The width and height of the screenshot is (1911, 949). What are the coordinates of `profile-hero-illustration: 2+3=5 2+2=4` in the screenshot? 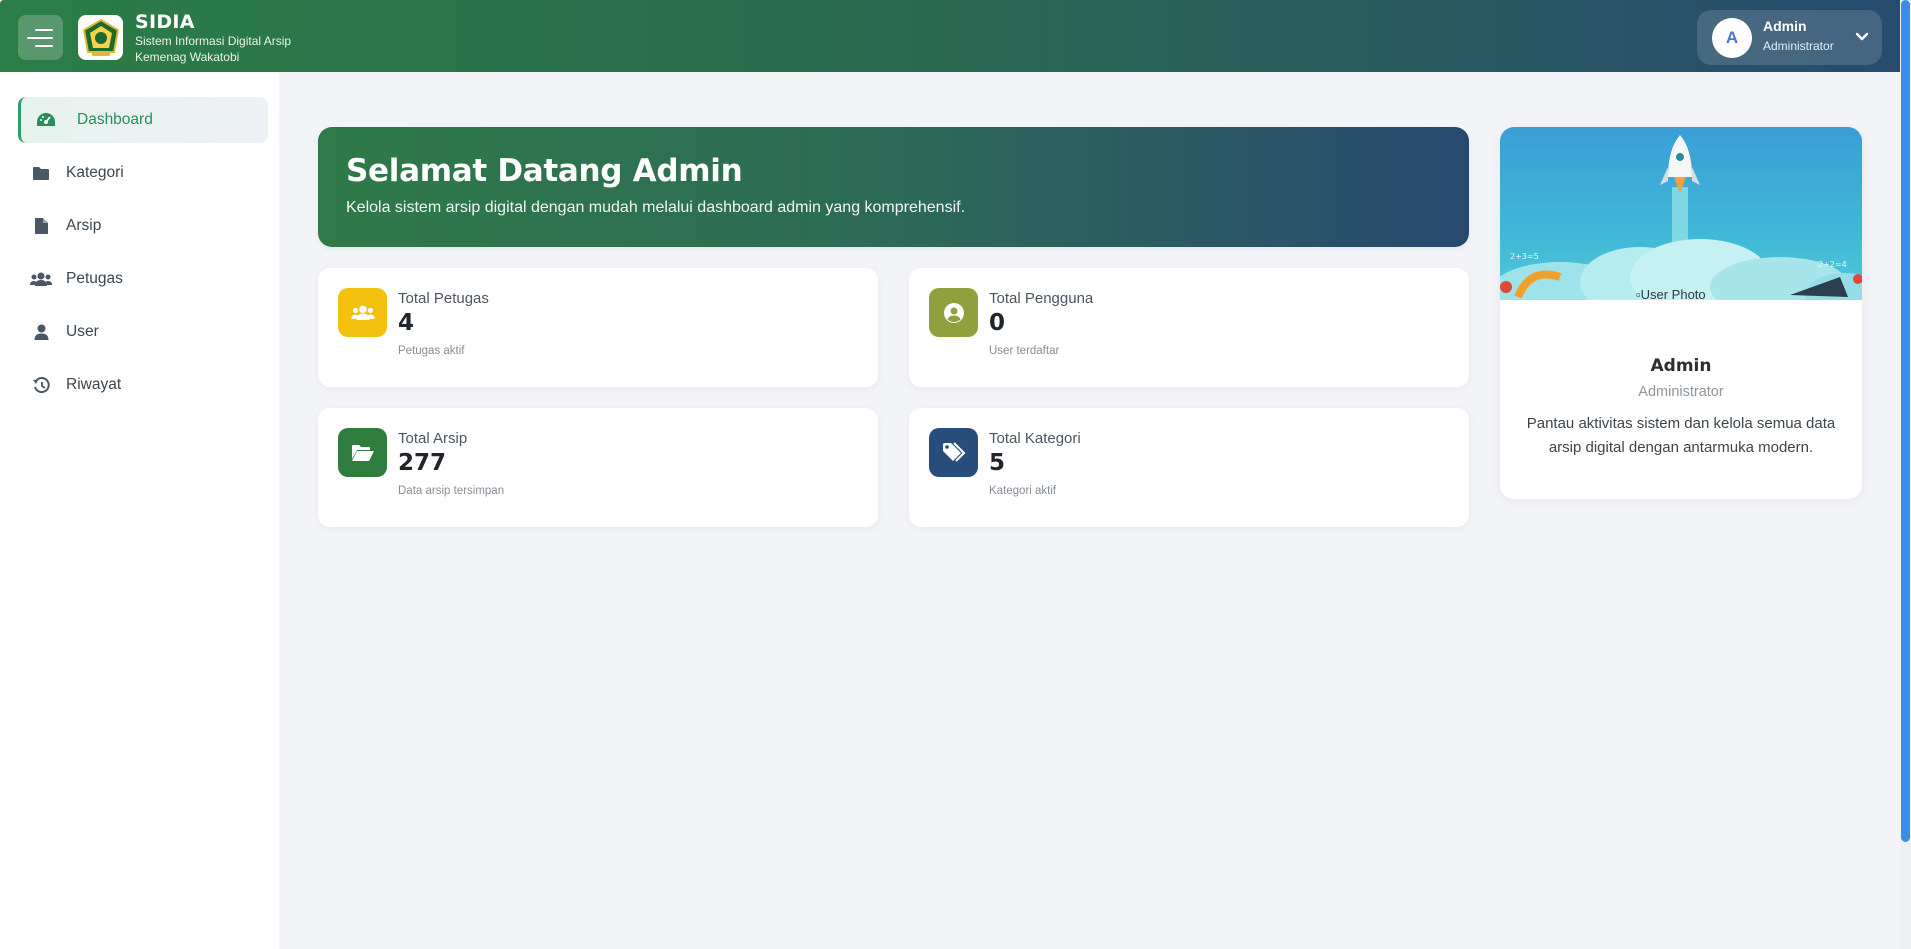 It's located at (1681, 213).